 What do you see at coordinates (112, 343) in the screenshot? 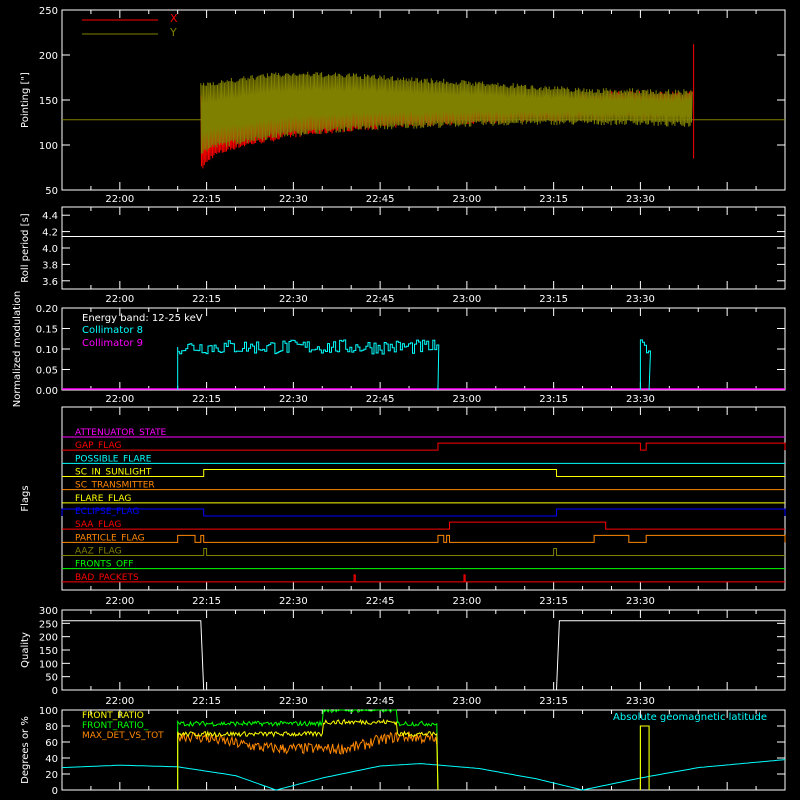
I see `legend-label: Collimator 9` at bounding box center [112, 343].